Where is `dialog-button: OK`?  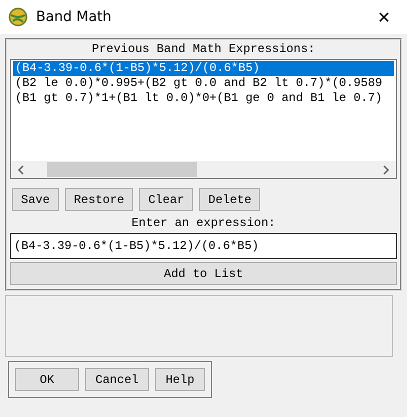
dialog-button: OK is located at coordinates (47, 379).